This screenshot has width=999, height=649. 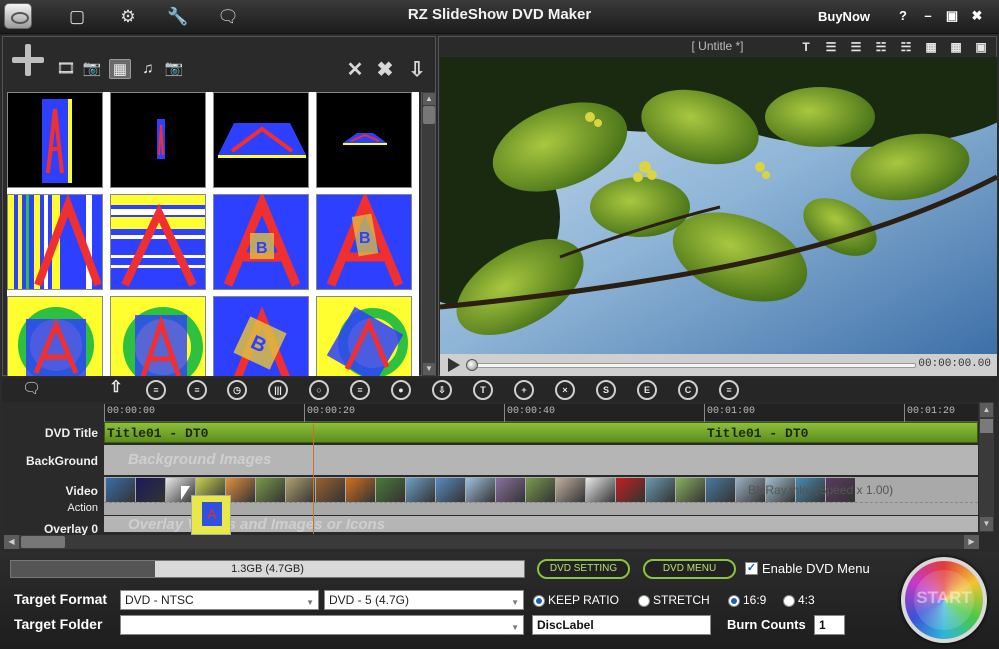 I want to click on e-icon: E, so click(x=647, y=390).